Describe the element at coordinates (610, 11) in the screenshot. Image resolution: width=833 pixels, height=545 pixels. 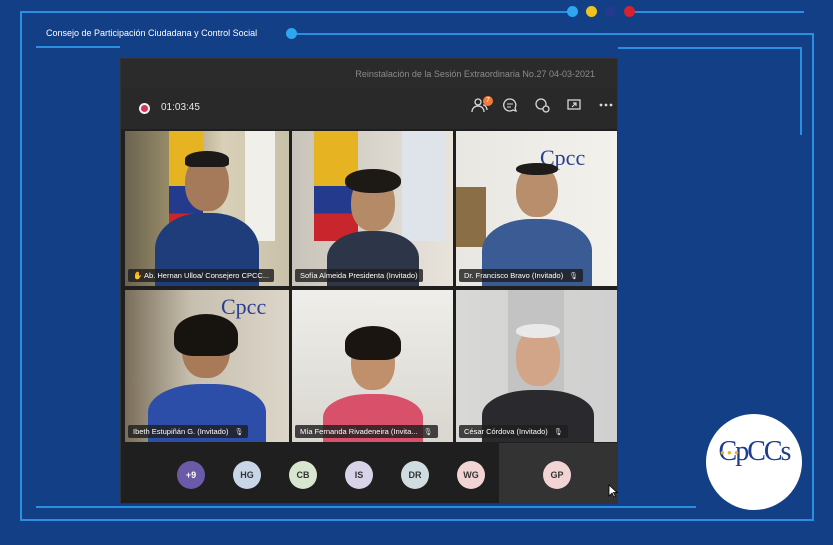
I see `brand-dot-navy` at that location.